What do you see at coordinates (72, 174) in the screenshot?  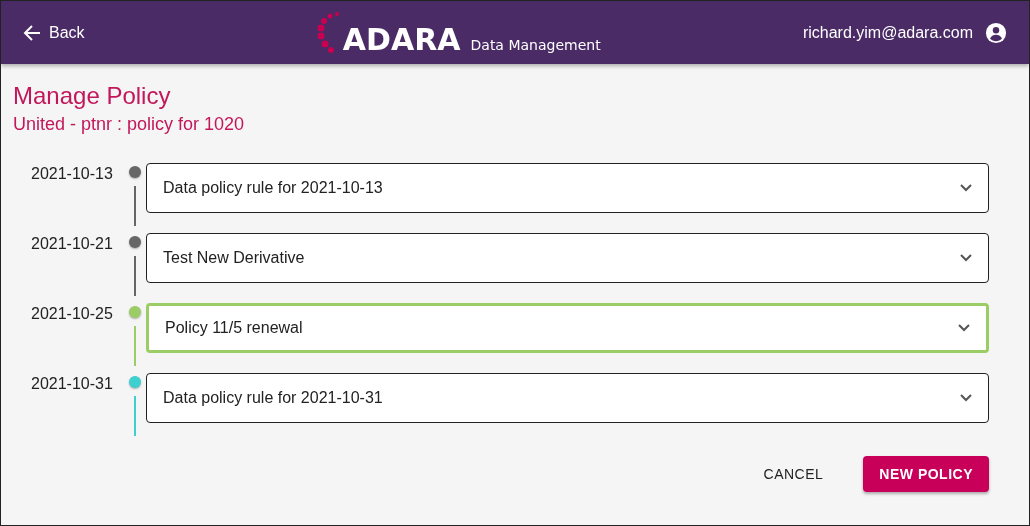 I see `timeline-date: 2021-10-13` at bounding box center [72, 174].